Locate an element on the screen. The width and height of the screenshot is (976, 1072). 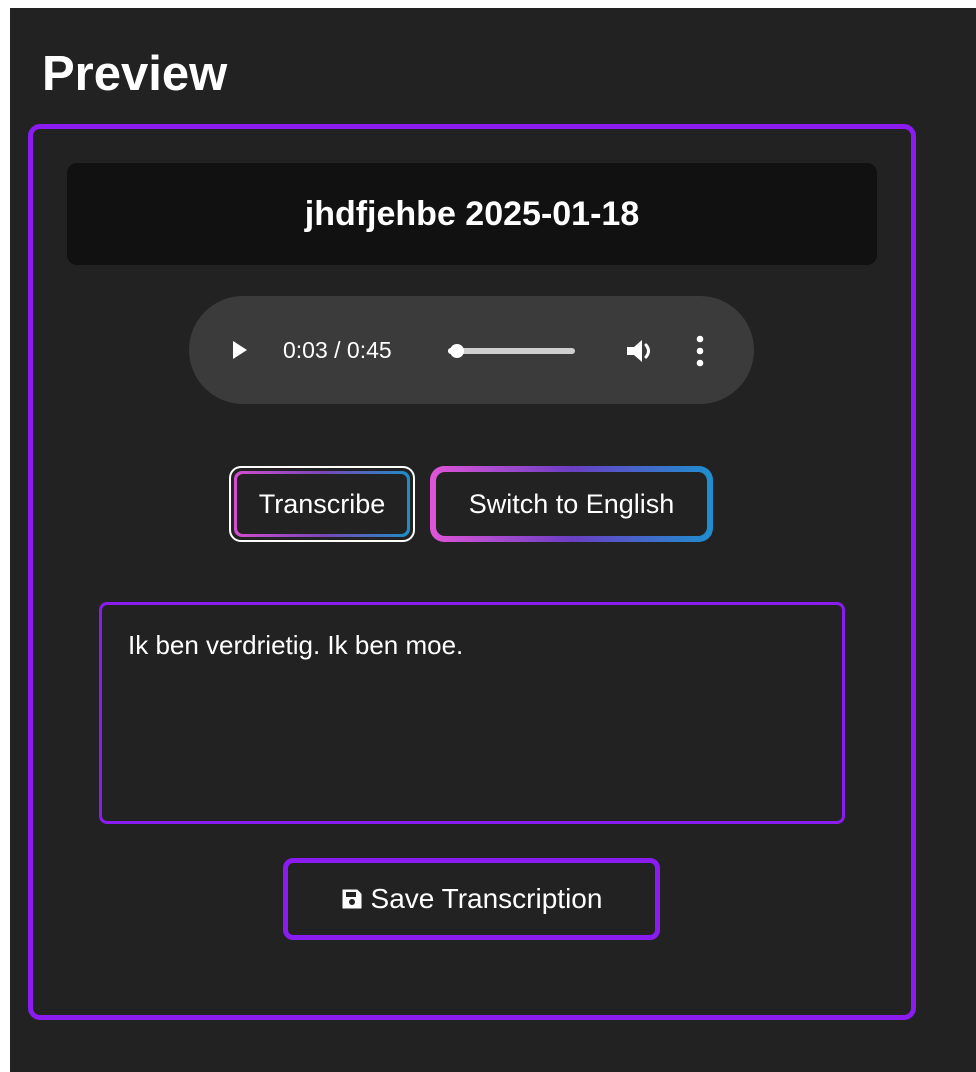
recording-title-box: jhdfjehbe 2025-01-18 is located at coordinates (472, 214).